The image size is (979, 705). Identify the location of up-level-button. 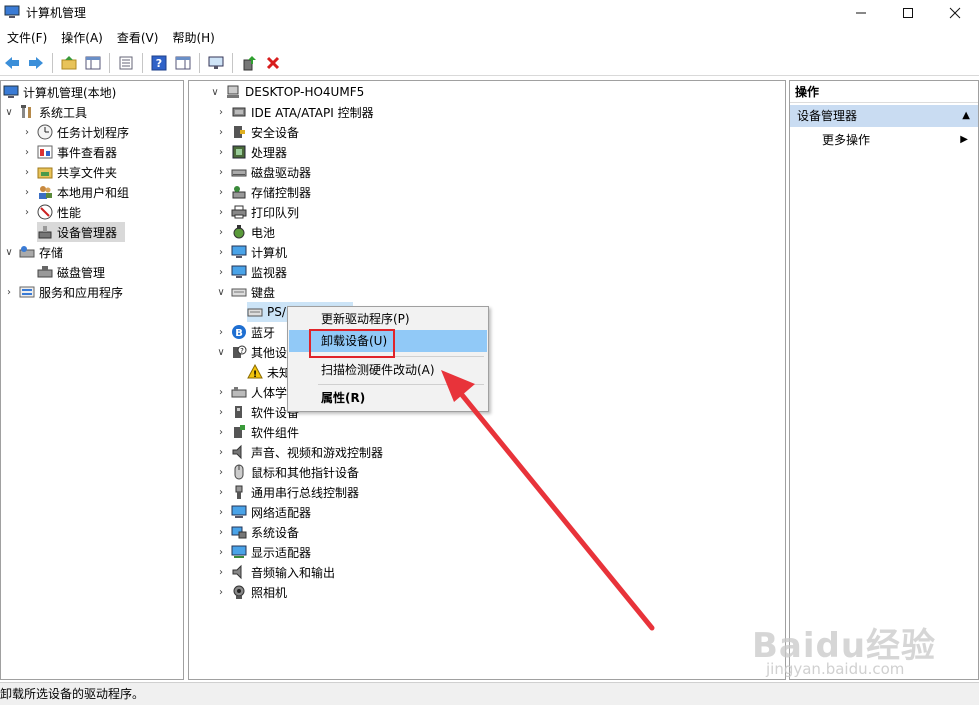
(69, 63).